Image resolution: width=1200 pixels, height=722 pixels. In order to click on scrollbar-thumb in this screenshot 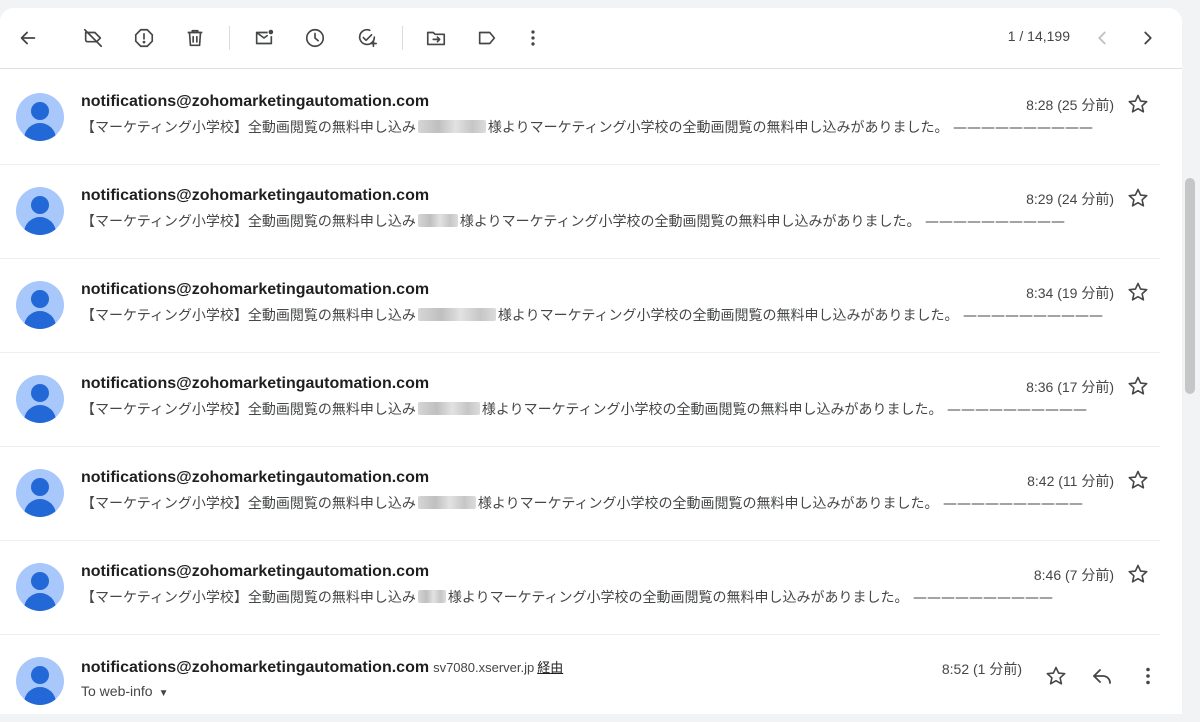, I will do `click(1190, 286)`.